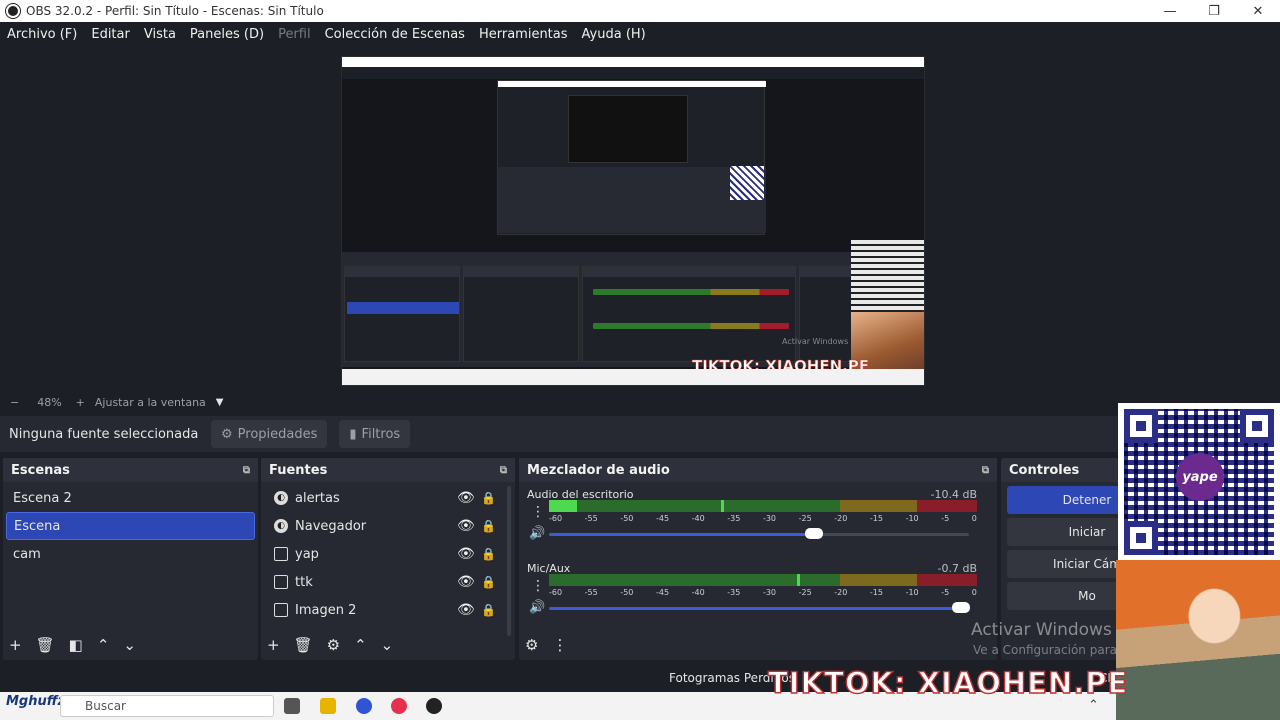  Describe the element at coordinates (80, 402) in the screenshot. I see `zoom-in-button: +` at that location.